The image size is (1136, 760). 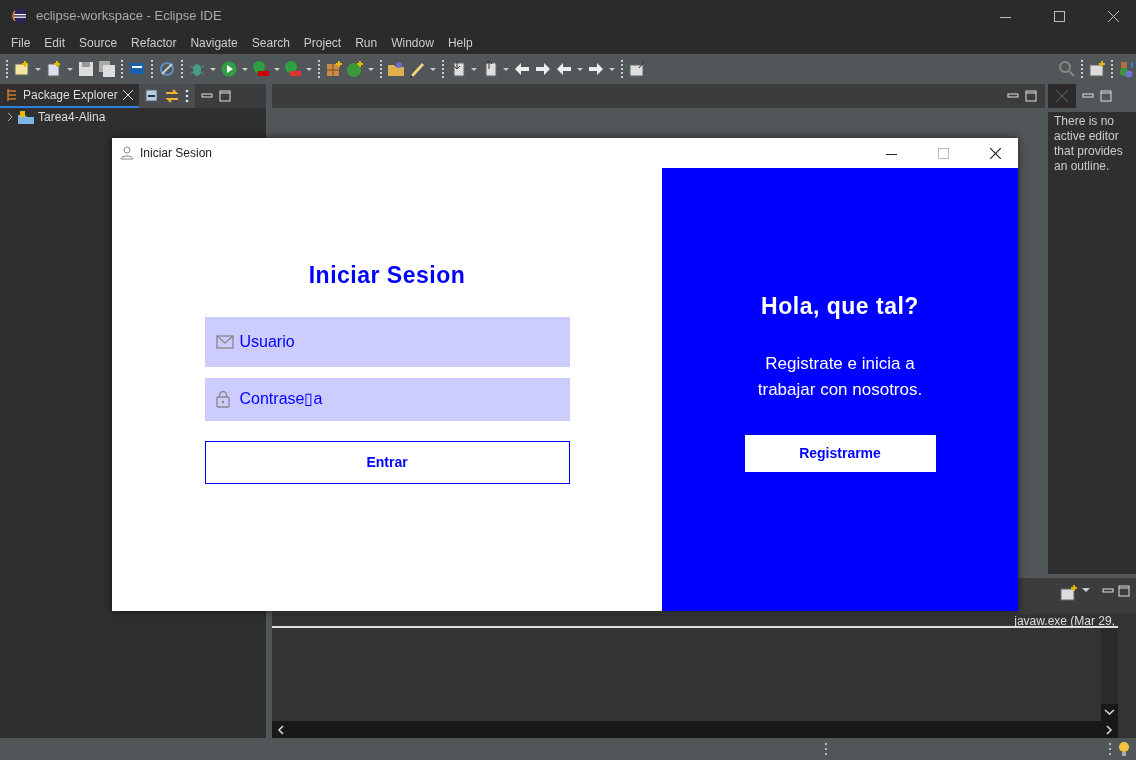 I want to click on menu-item: Window, so click(x=412, y=43).